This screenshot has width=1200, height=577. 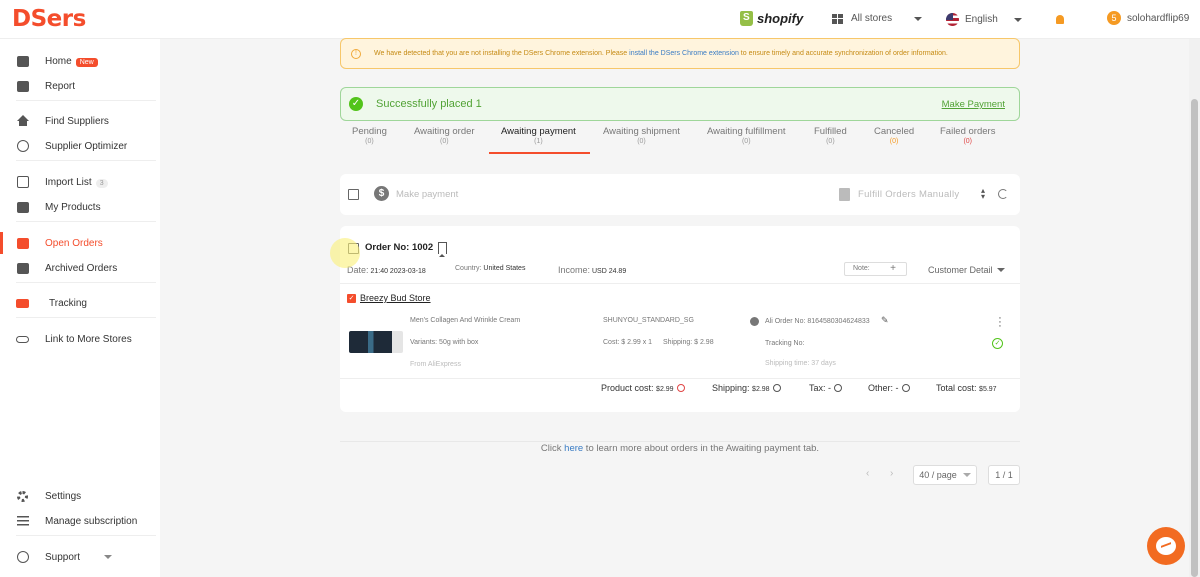 What do you see at coordinates (967, 135) in the screenshot?
I see `tab-failed-orders: Failed orders (0)` at bounding box center [967, 135].